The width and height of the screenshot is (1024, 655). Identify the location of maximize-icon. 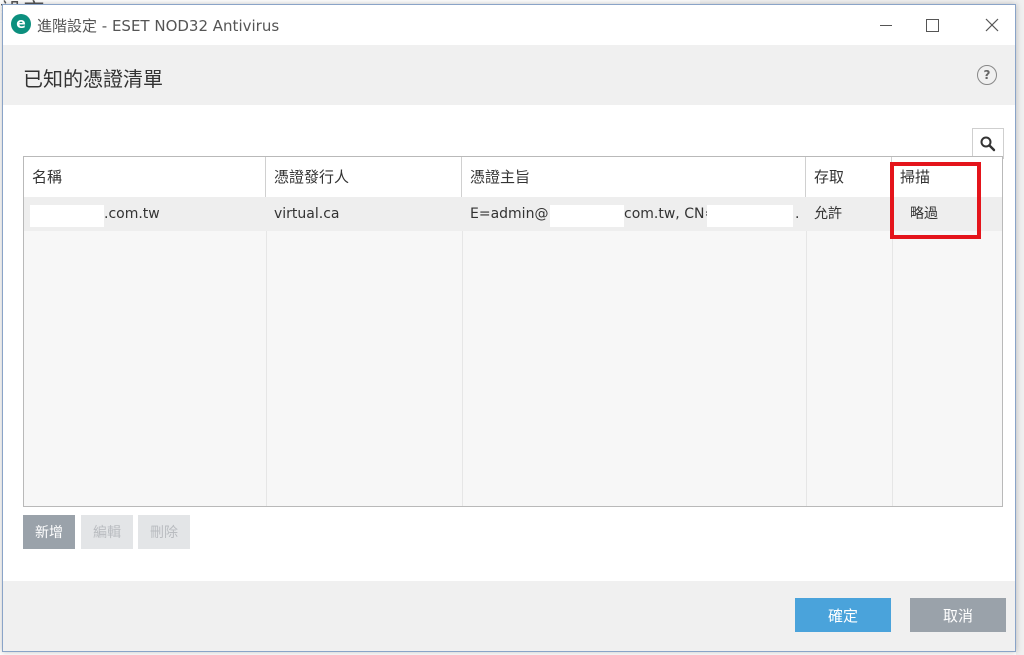
(932, 25).